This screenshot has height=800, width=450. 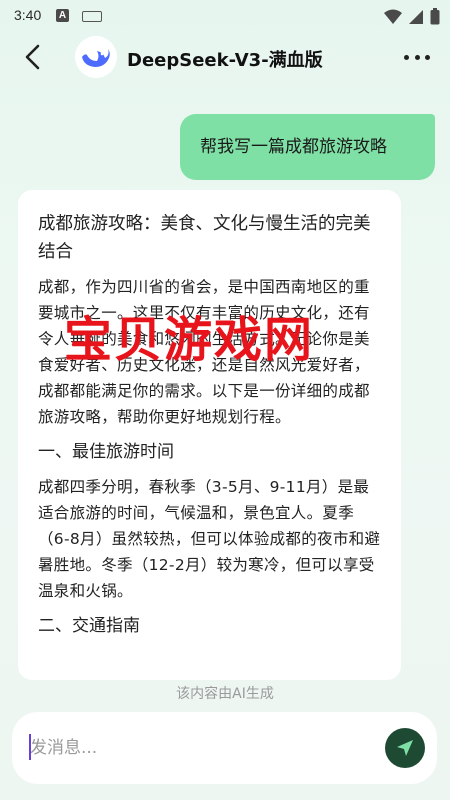 What do you see at coordinates (416, 16) in the screenshot?
I see `cell-signal-icon` at bounding box center [416, 16].